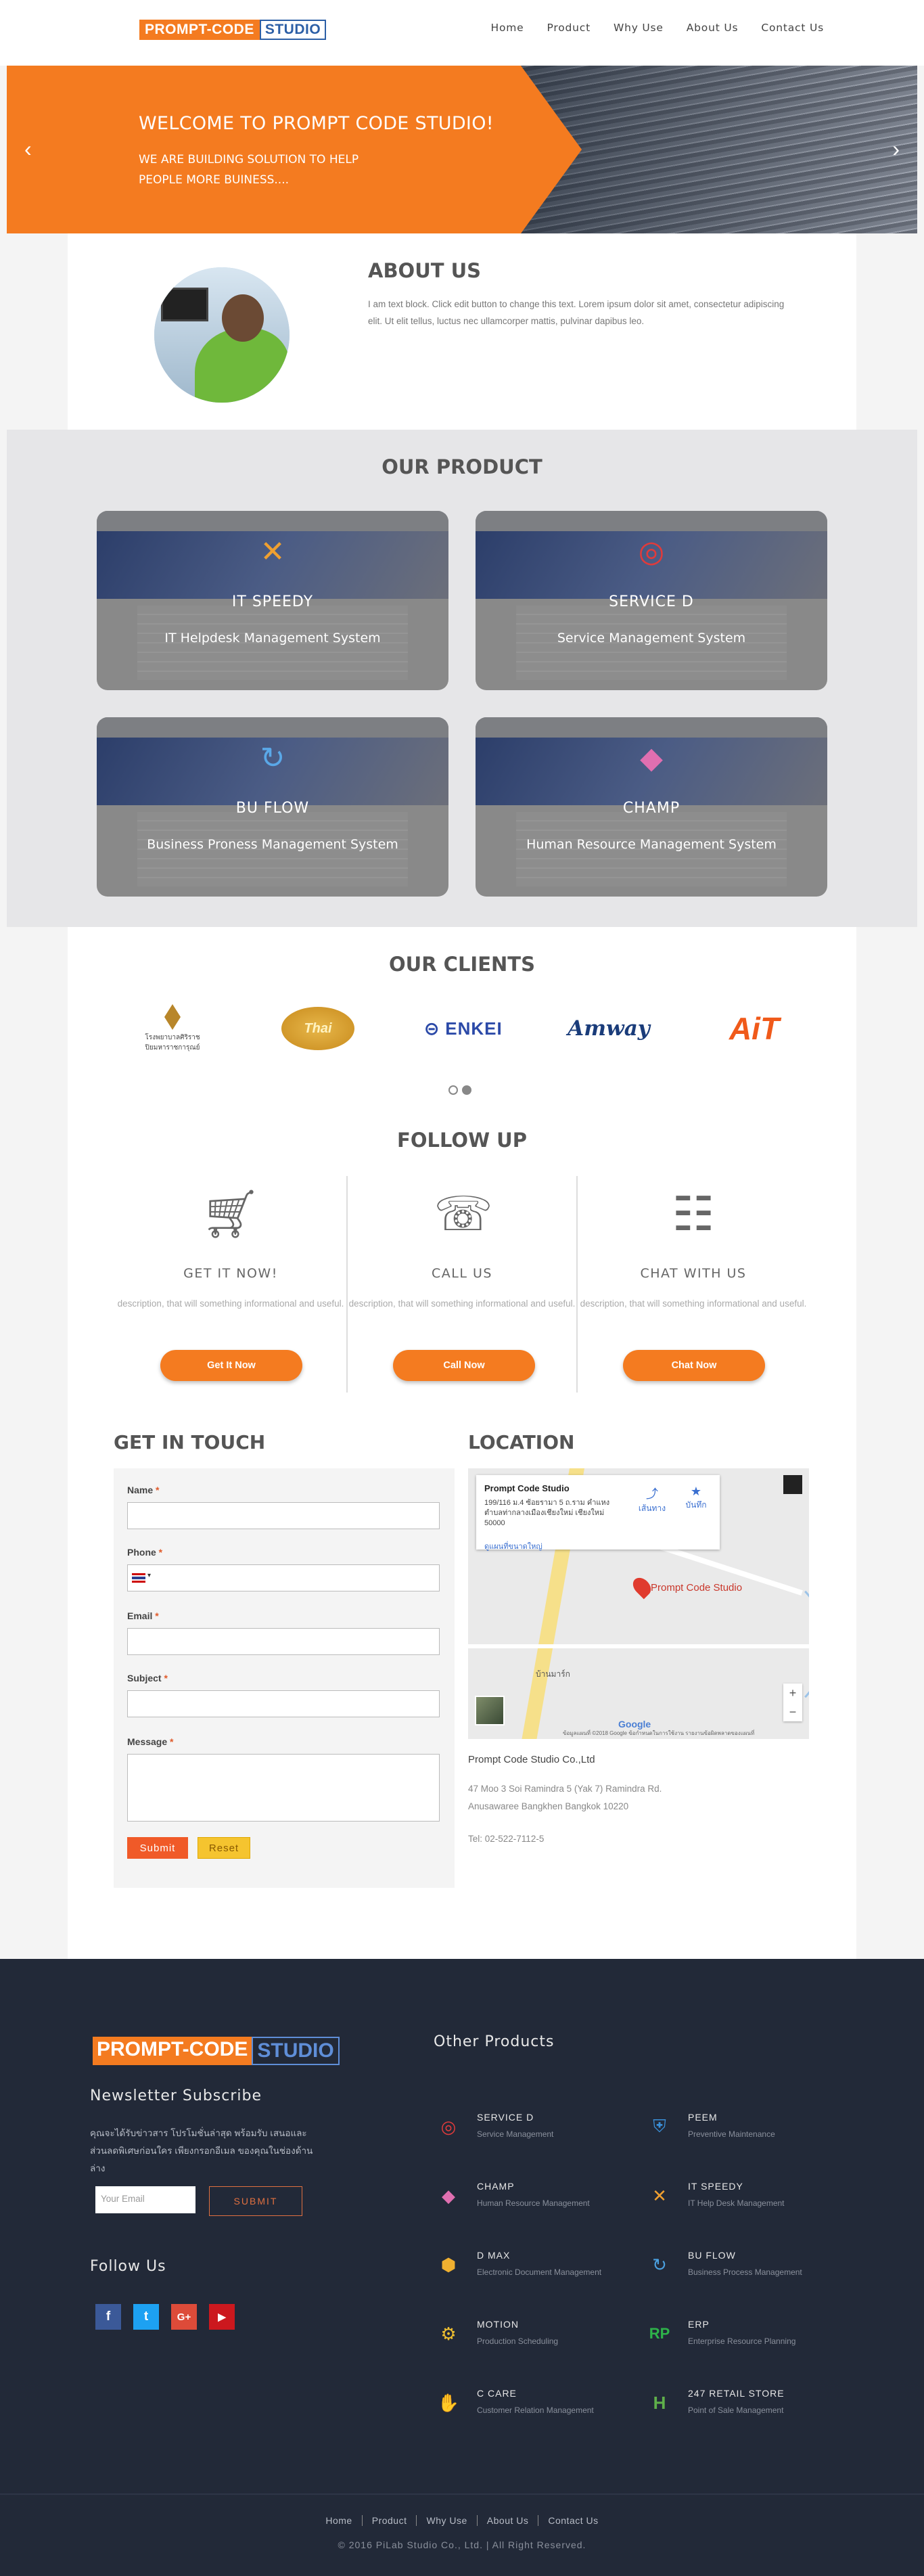  What do you see at coordinates (713, 28) in the screenshot?
I see `nav-item-about-us: About Us` at bounding box center [713, 28].